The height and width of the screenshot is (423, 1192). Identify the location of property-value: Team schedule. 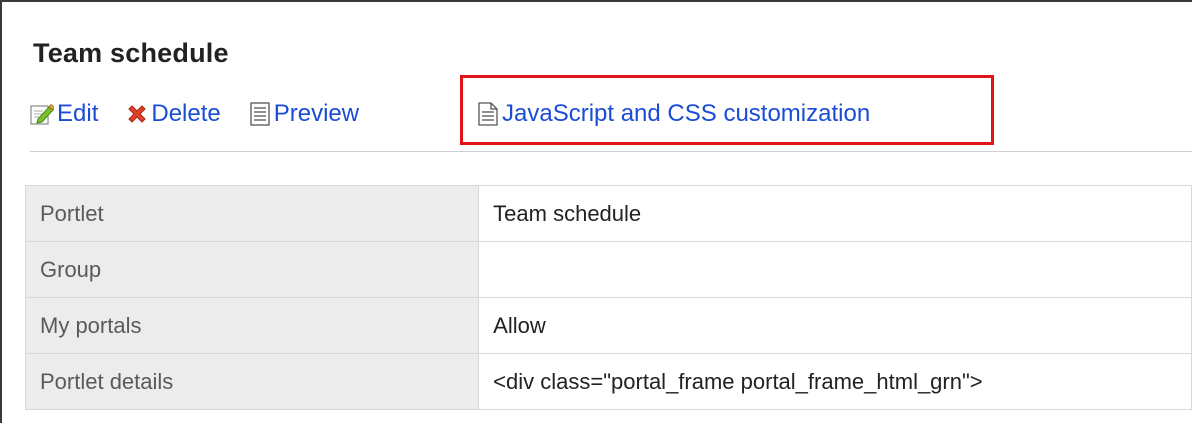
(835, 213).